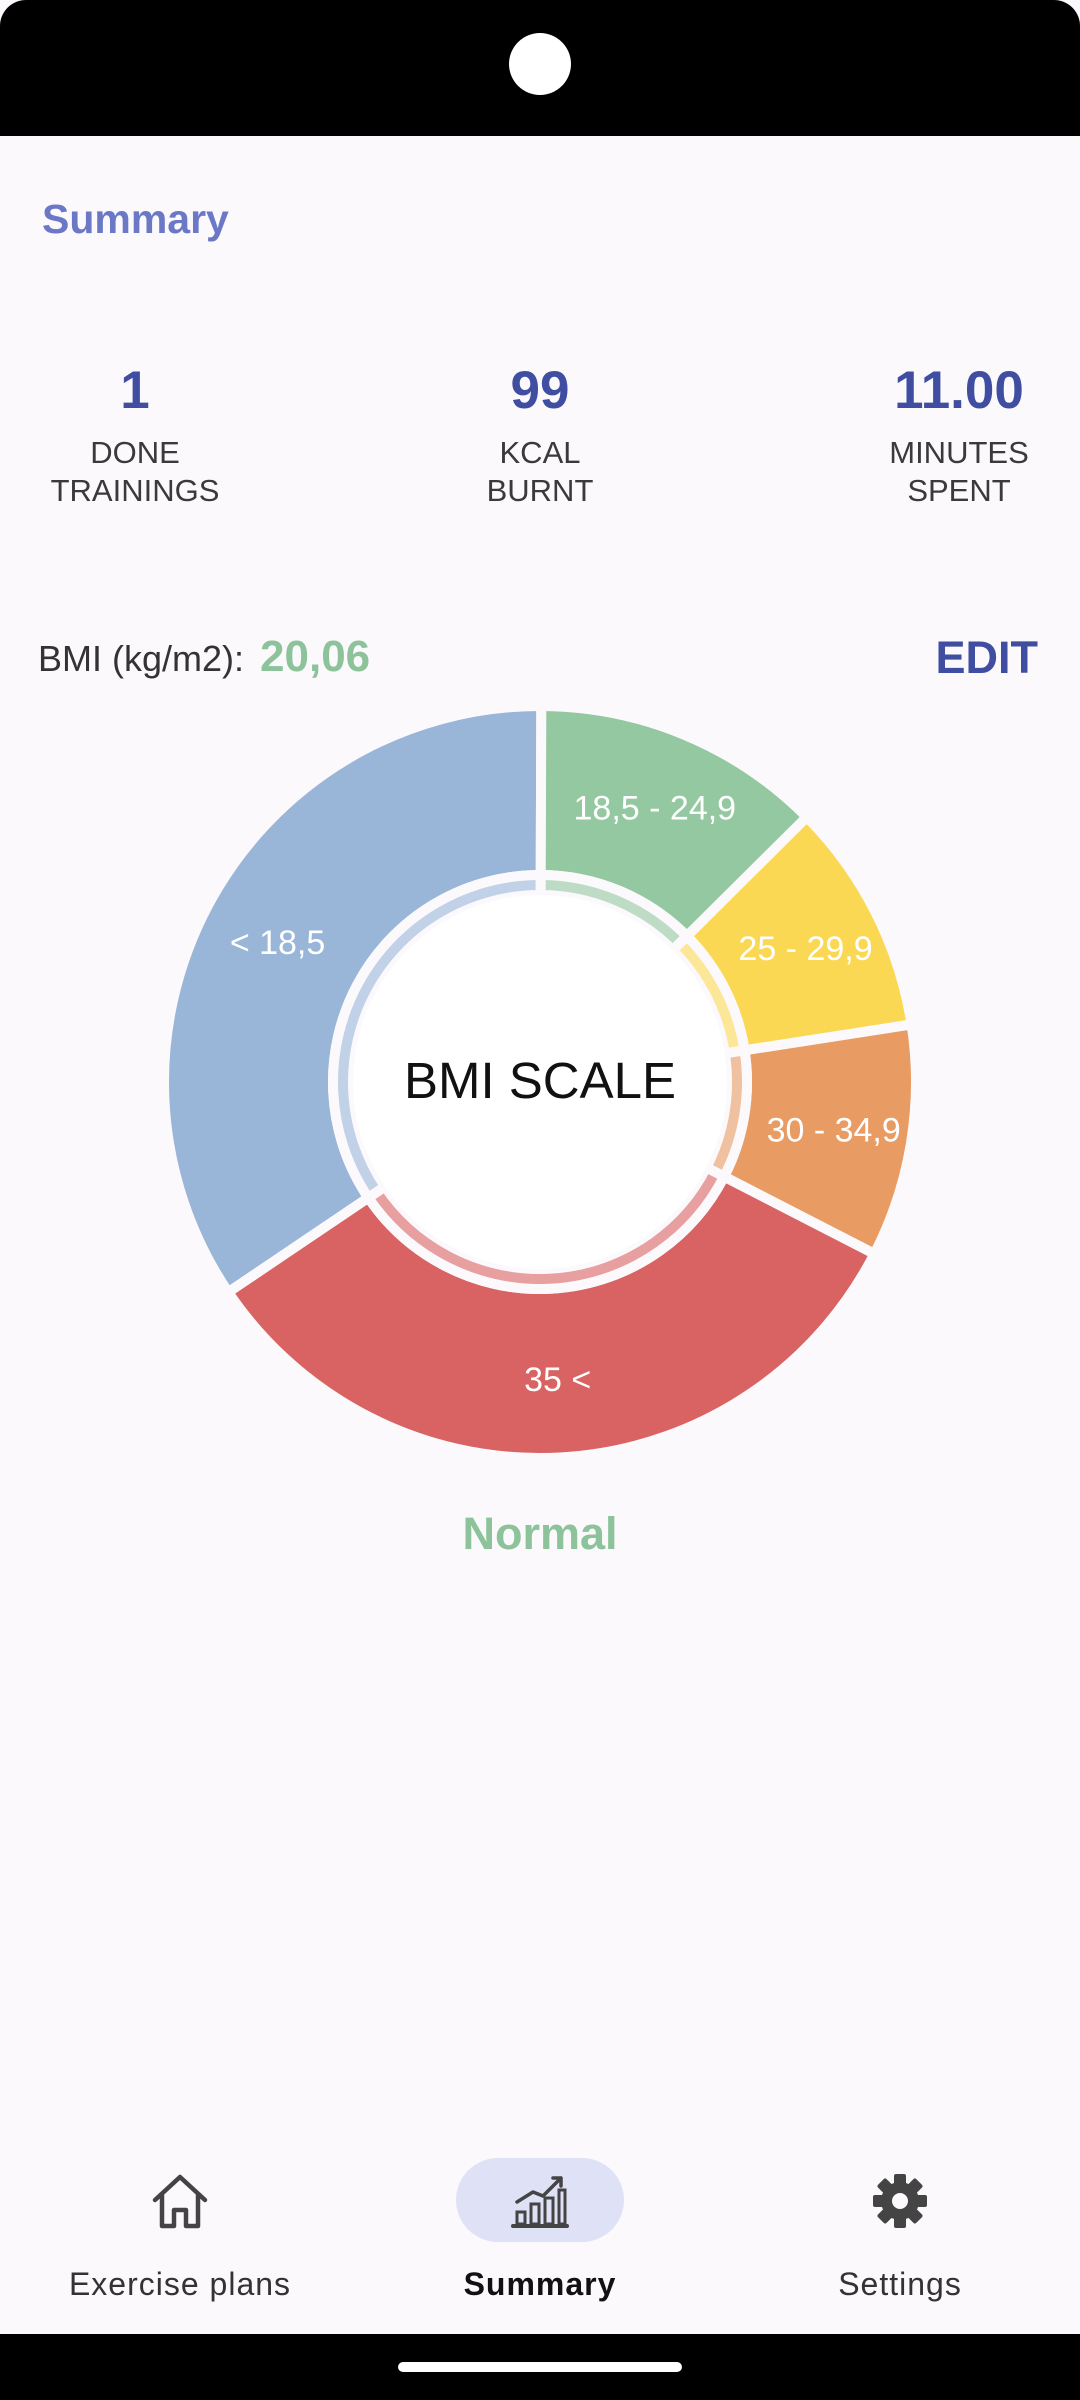  I want to click on gear-icon, so click(900, 2201).